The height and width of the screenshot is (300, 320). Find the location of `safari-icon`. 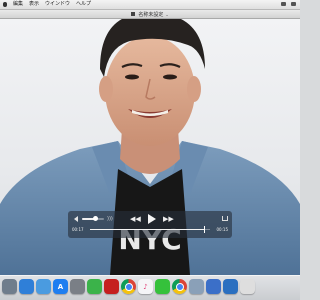

safari-icon is located at coordinates (26, 286).